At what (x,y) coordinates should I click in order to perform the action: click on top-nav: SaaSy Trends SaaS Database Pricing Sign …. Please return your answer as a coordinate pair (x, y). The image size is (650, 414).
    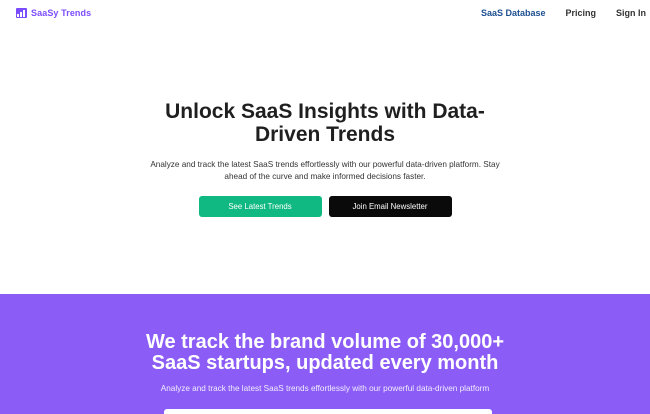
    Looking at the image, I should click on (325, 13).